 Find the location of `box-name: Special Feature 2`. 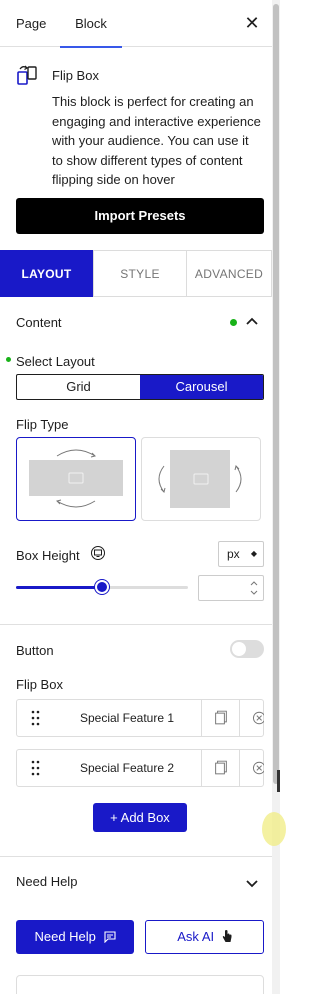

box-name: Special Feature 2 is located at coordinates (127, 768).